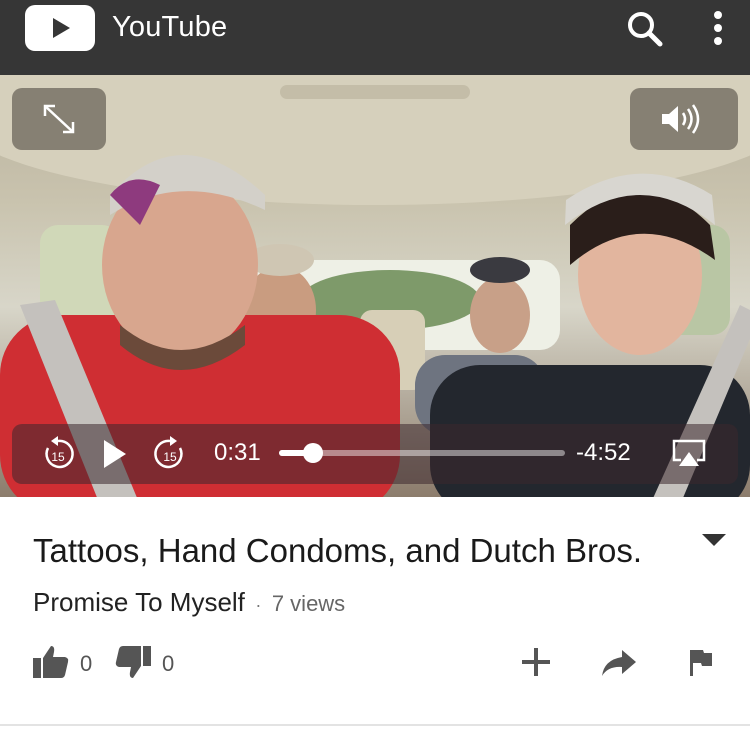 This screenshot has height=751, width=750. I want to click on volume-icon, so click(681, 119).